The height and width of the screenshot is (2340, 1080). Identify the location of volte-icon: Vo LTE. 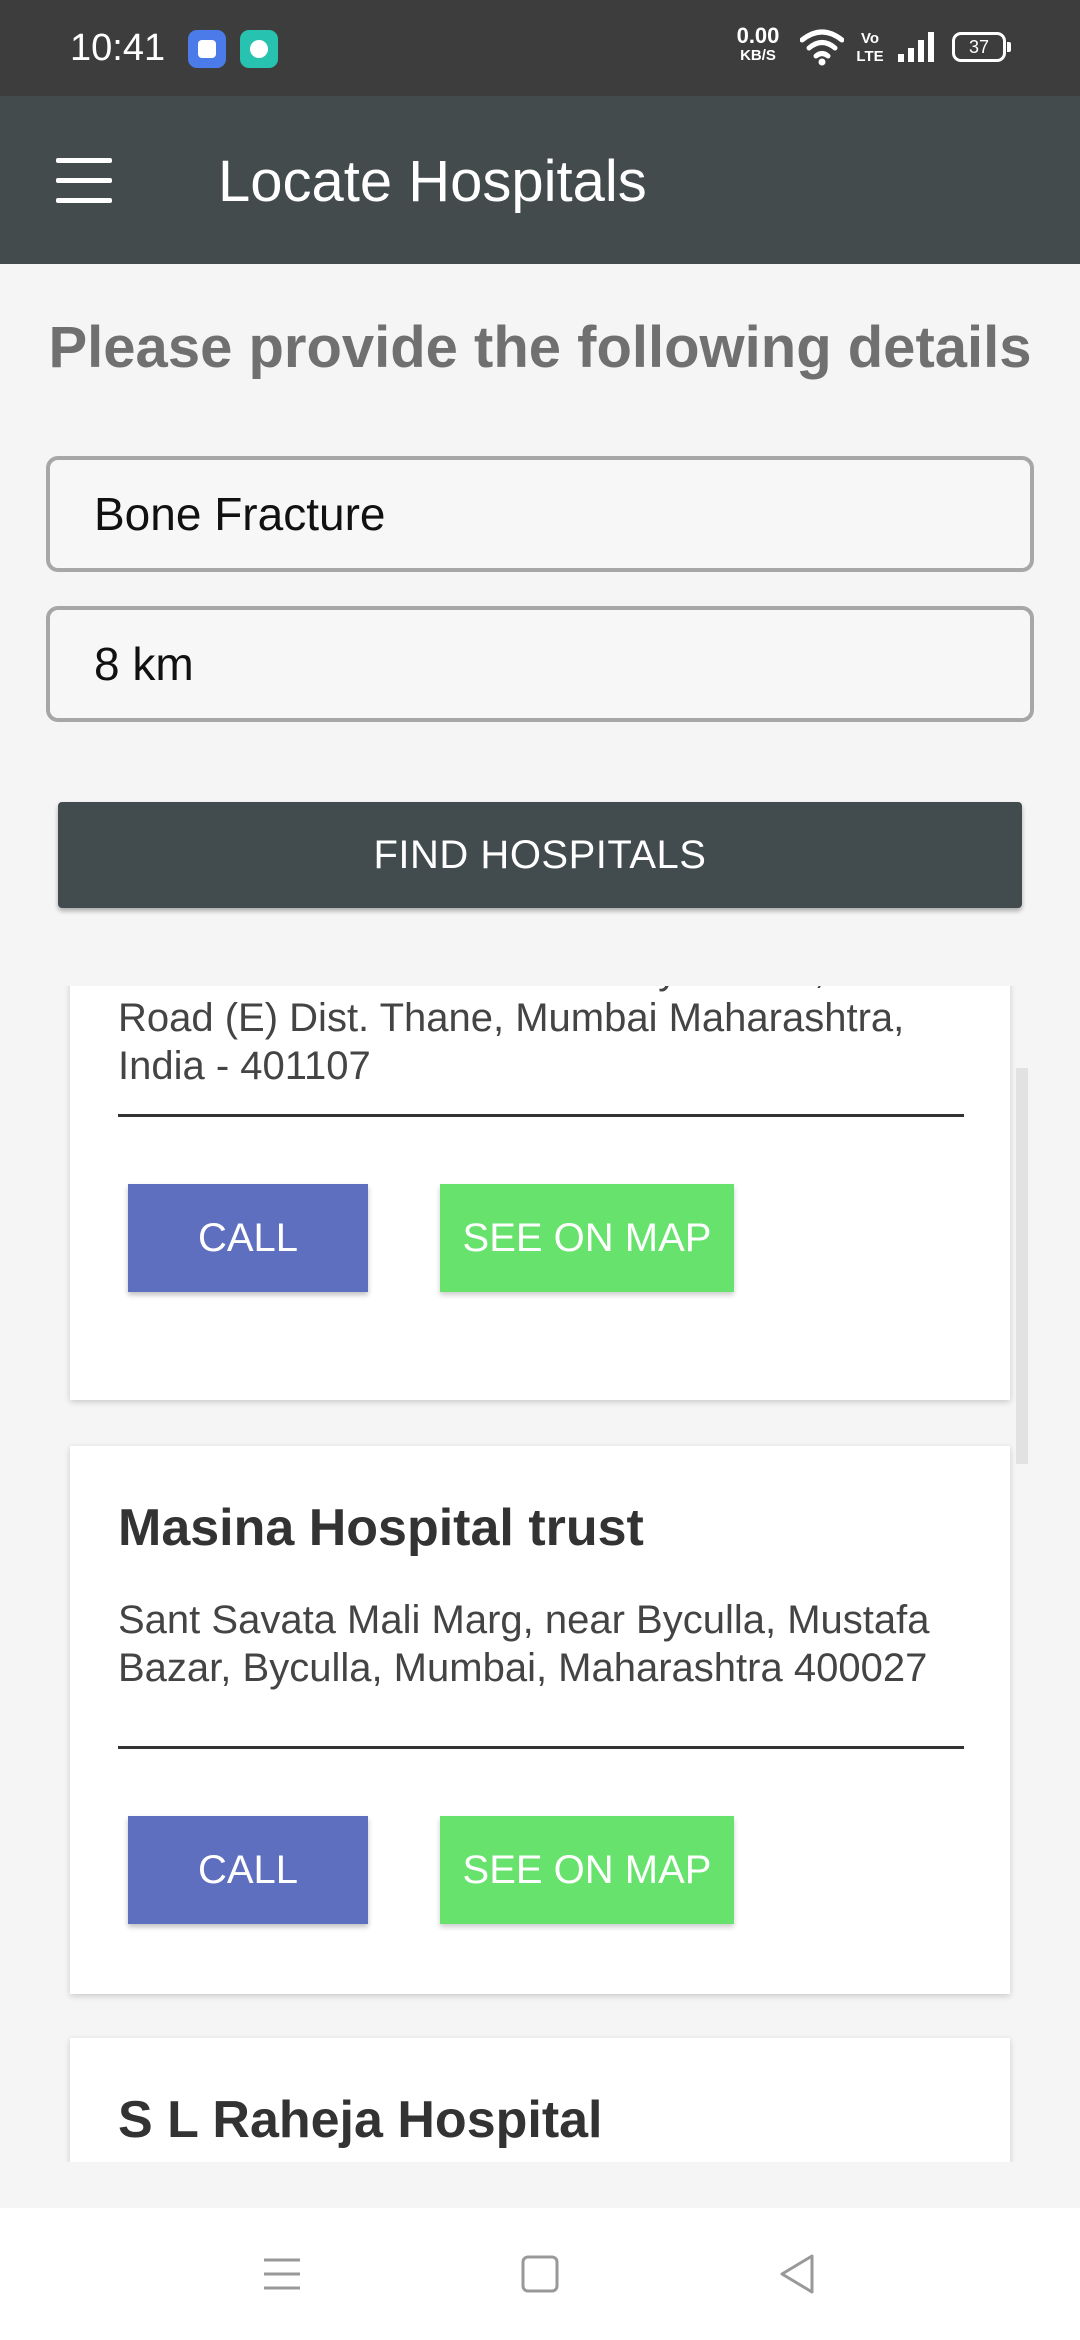
(870, 48).